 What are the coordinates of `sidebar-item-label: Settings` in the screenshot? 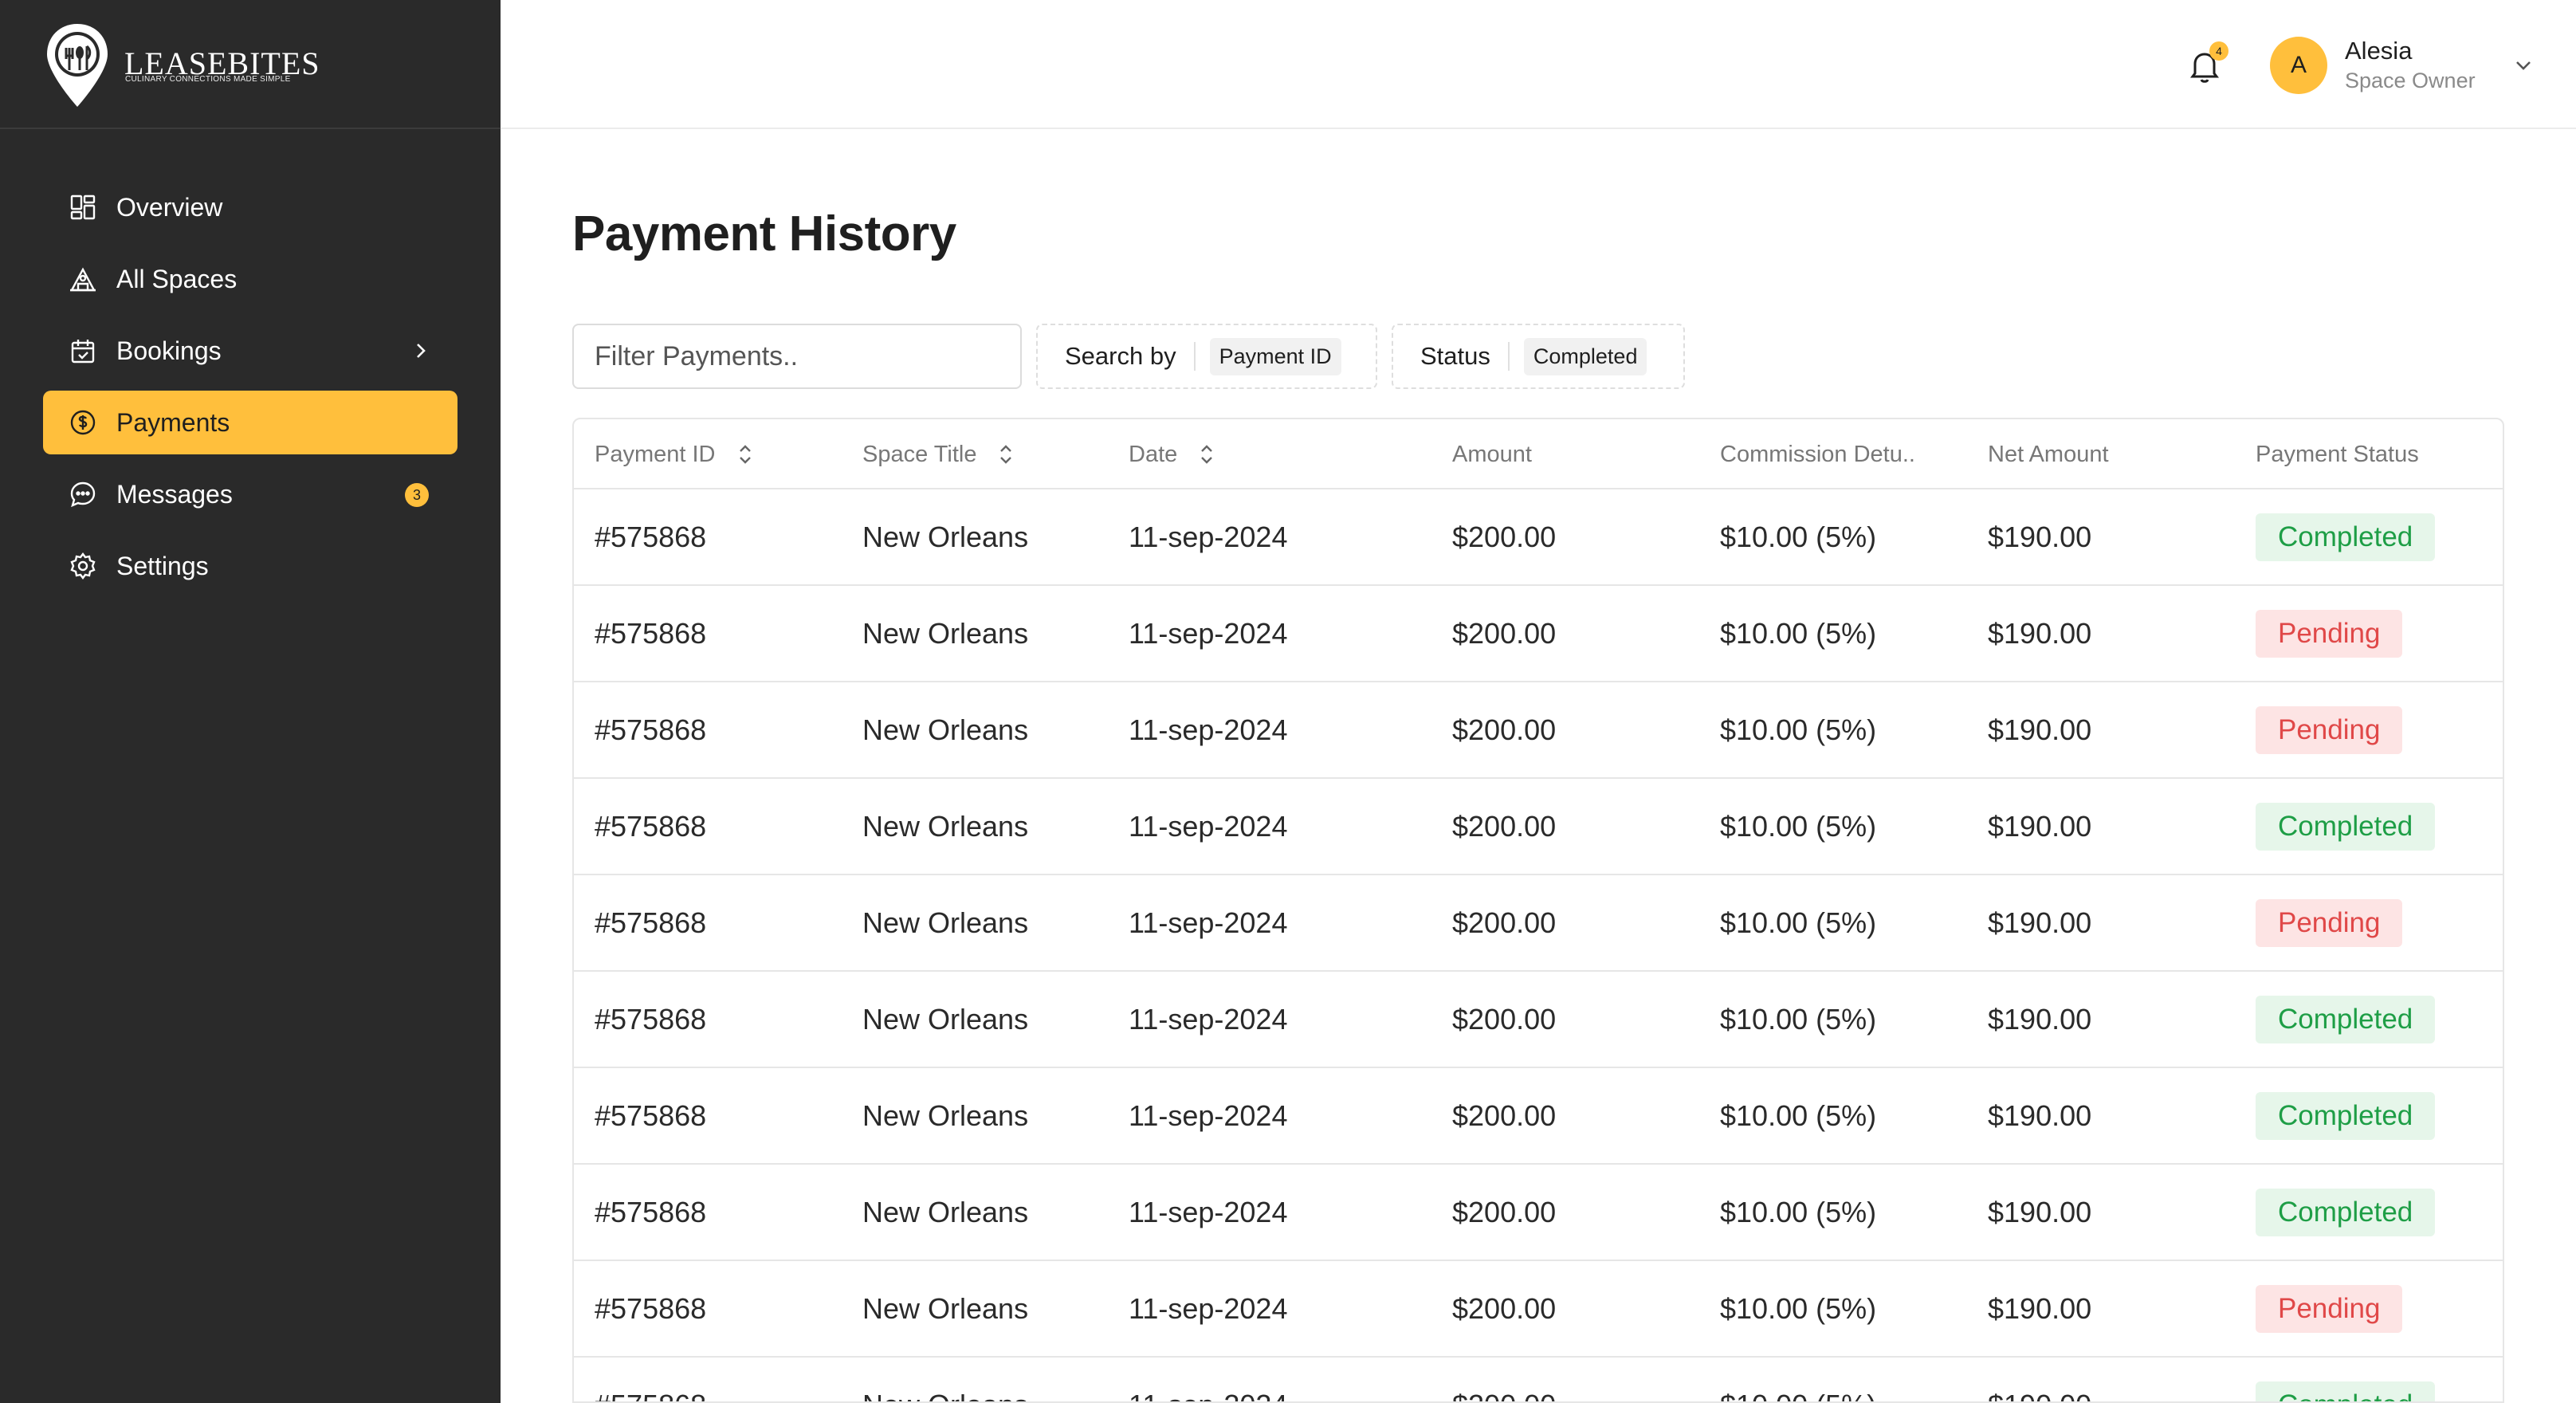 It's located at (162, 565).